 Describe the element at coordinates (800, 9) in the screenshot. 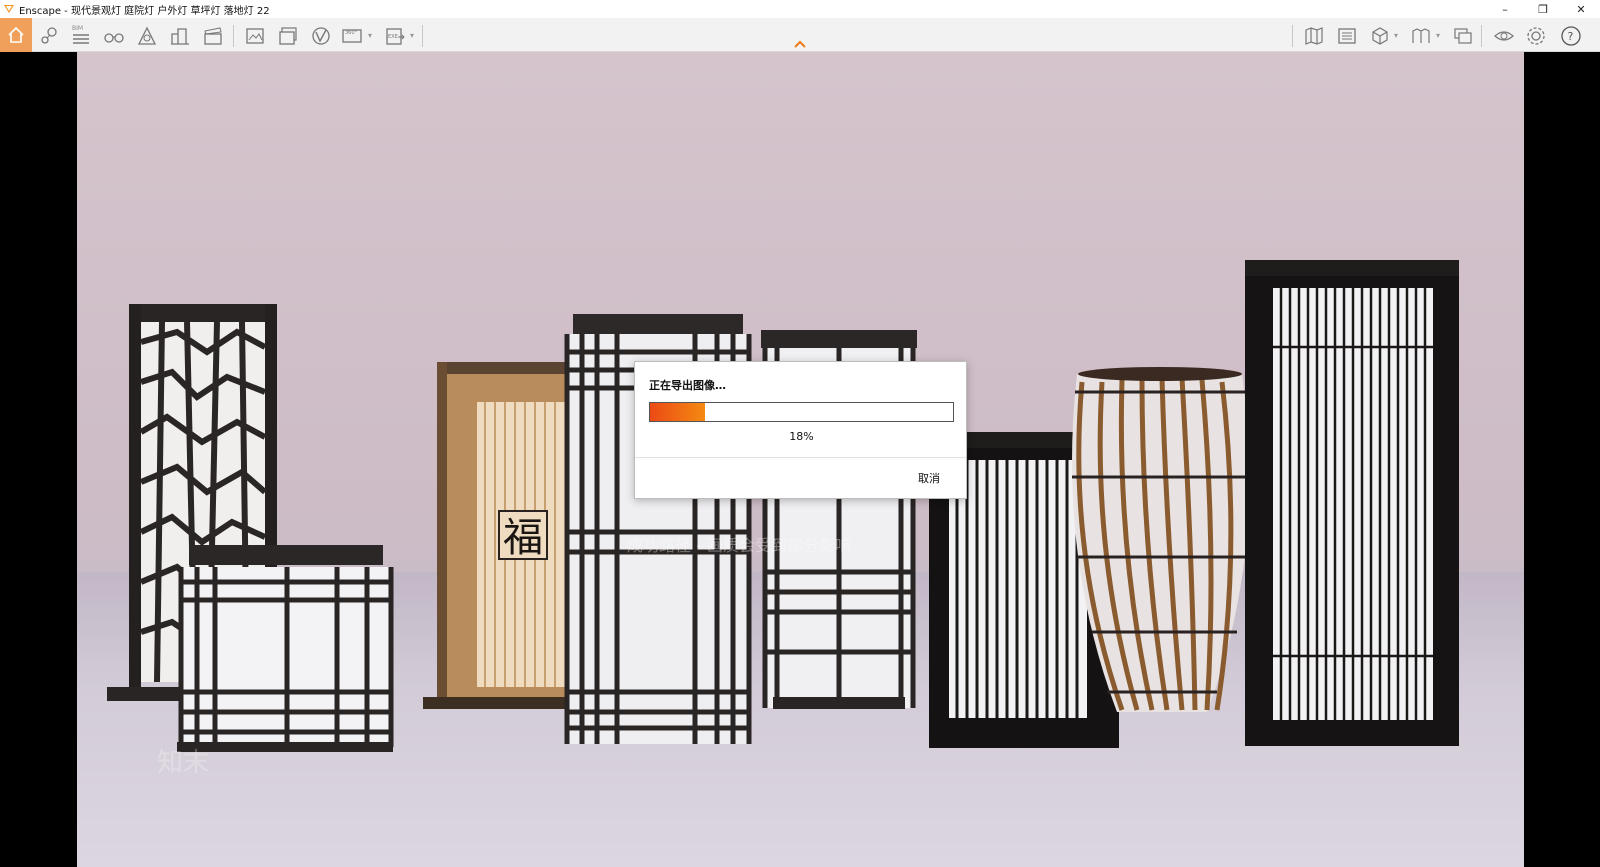

I see `title-bar: Enscape - 现代景观灯 庭院灯 户外灯 草坪灯 落地灯 22 – ❐ ✕` at that location.